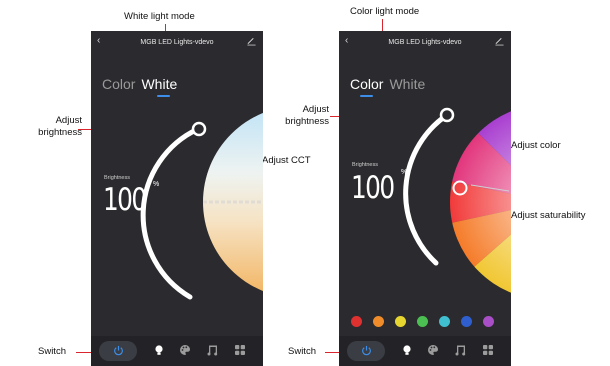 This screenshot has height=366, width=610. I want to click on annotation-adjust-color: Adjust color, so click(536, 145).